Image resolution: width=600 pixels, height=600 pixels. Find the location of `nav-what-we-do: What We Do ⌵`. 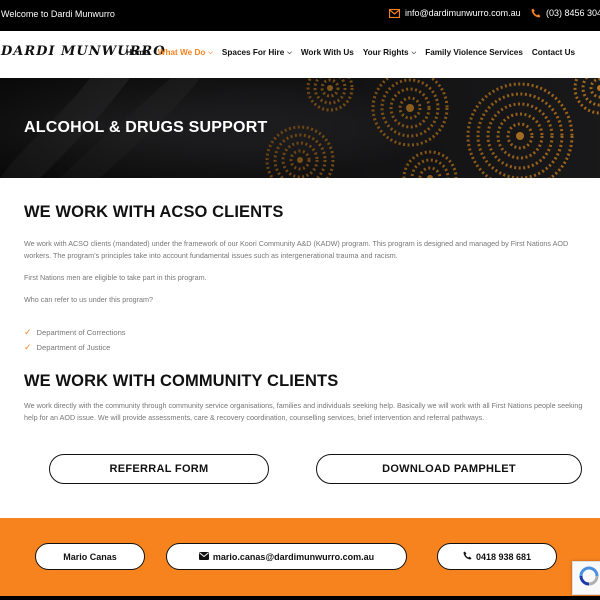

nav-what-we-do: What We Do ⌵ is located at coordinates (185, 52).